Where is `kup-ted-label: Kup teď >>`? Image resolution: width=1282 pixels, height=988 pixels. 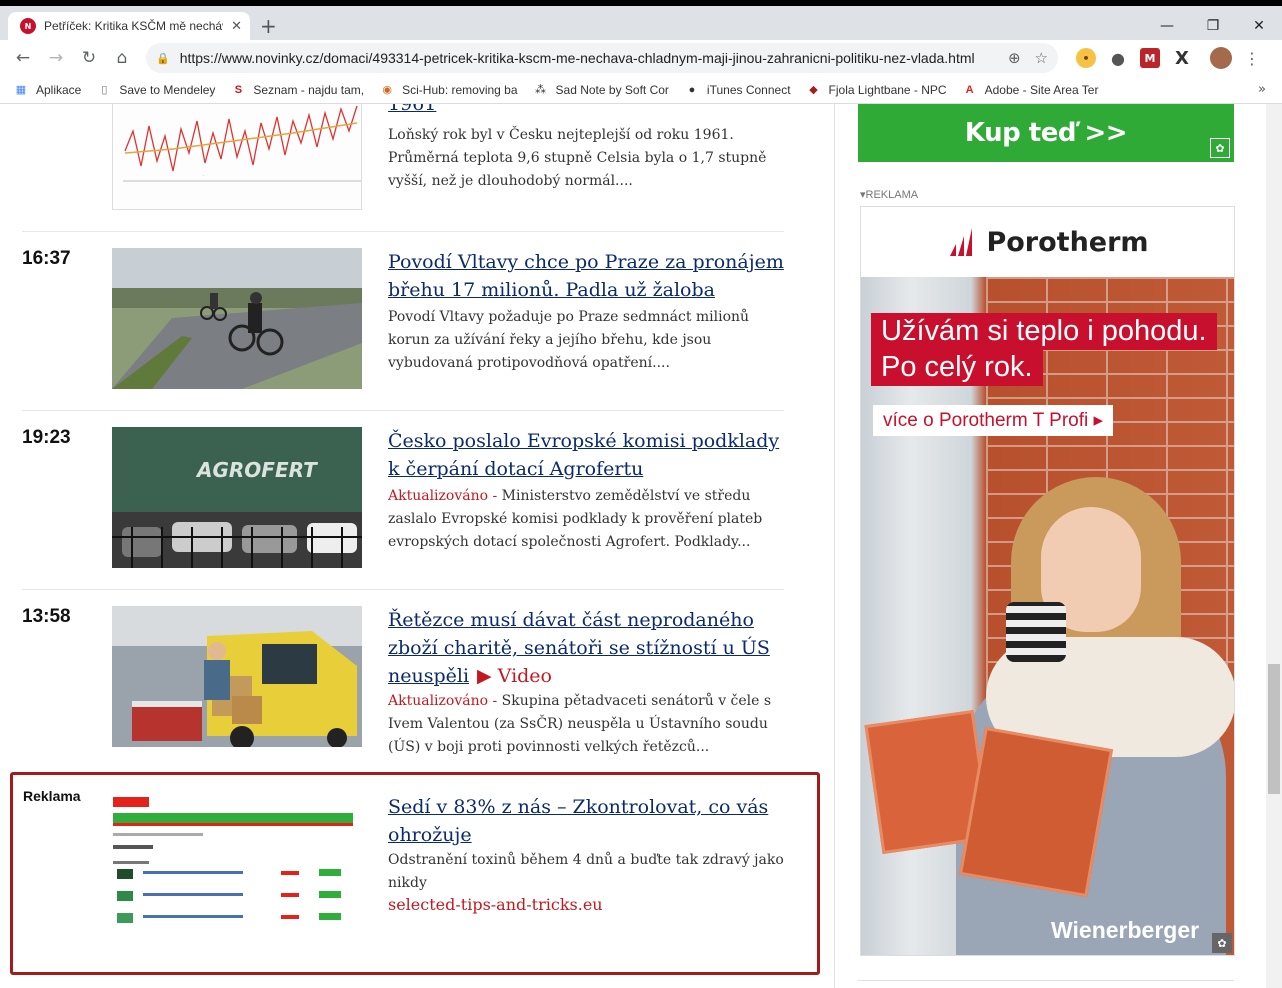 kup-ted-label: Kup teď >> is located at coordinates (1046, 133).